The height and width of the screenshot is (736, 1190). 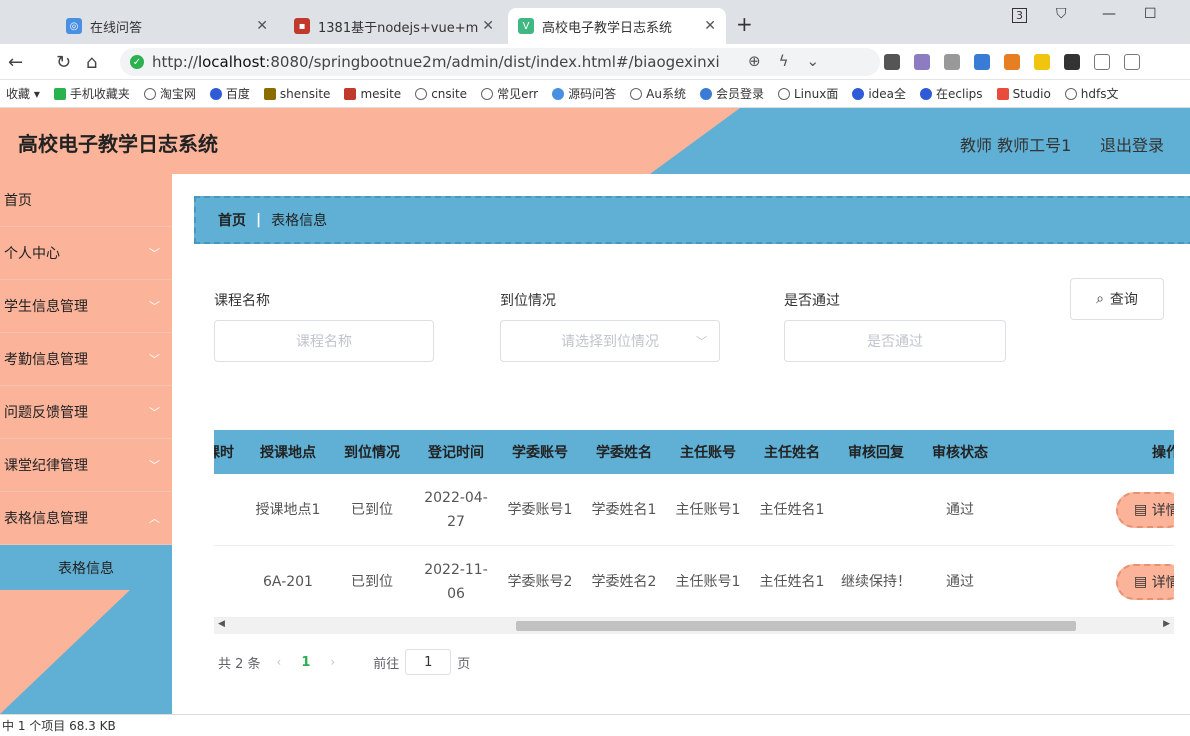 What do you see at coordinates (1166, 624) in the screenshot?
I see `scroll-right-icon: ▶` at bounding box center [1166, 624].